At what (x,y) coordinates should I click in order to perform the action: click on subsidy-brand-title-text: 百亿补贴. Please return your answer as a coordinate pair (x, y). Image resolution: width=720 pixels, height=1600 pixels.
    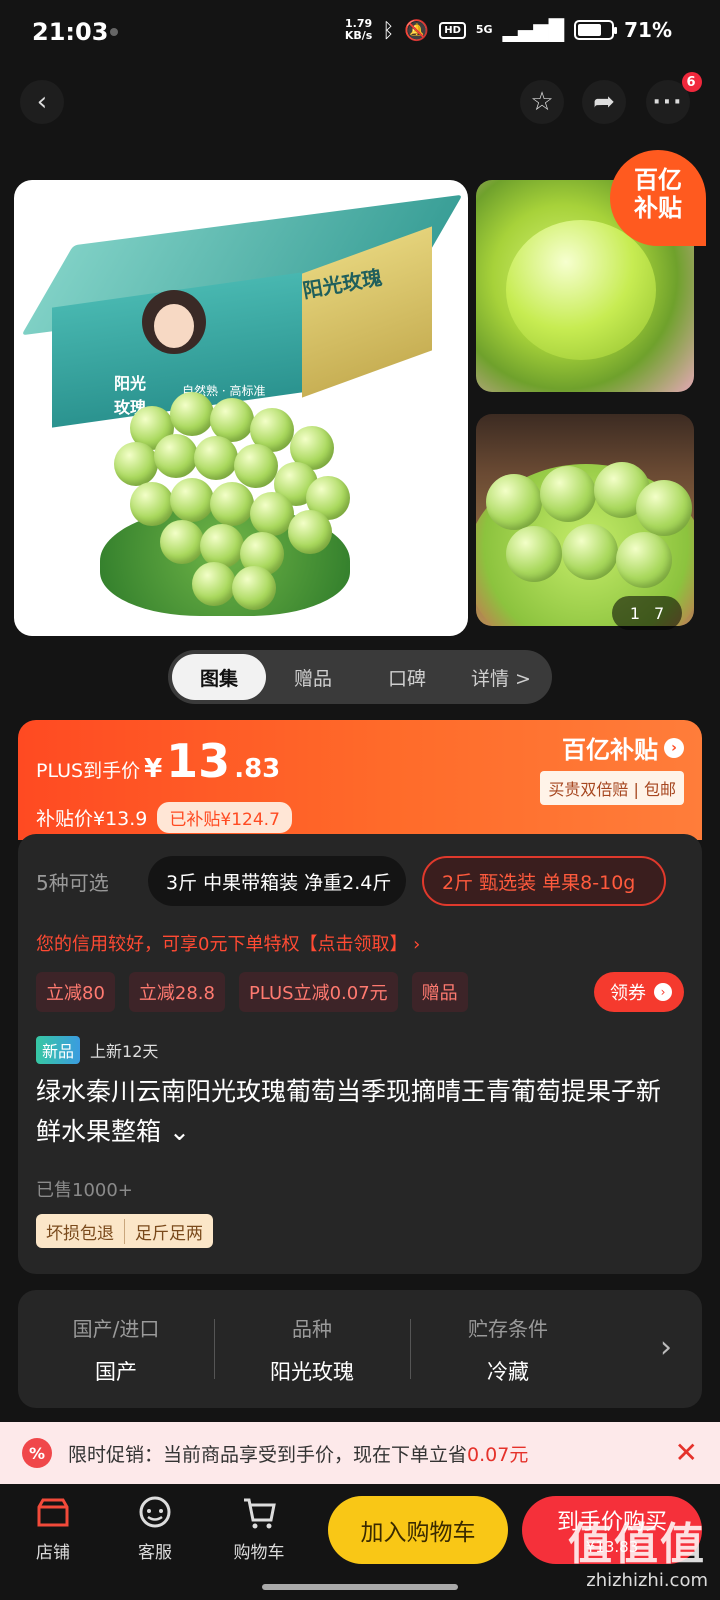
    Looking at the image, I should click on (610, 750).